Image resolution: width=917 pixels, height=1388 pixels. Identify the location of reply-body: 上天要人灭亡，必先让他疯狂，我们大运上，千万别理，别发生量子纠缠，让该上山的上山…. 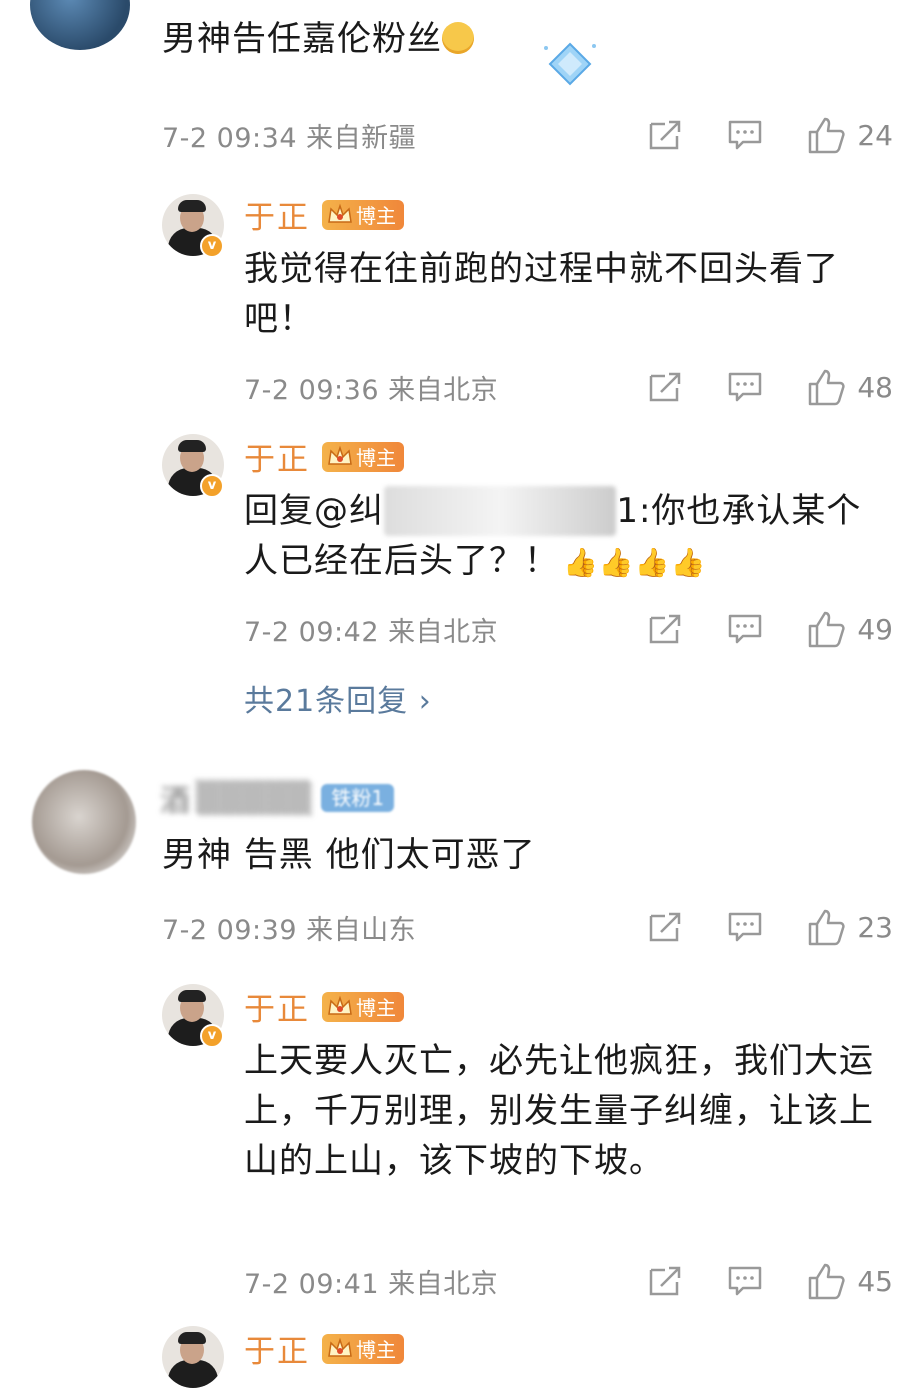
(559, 1111).